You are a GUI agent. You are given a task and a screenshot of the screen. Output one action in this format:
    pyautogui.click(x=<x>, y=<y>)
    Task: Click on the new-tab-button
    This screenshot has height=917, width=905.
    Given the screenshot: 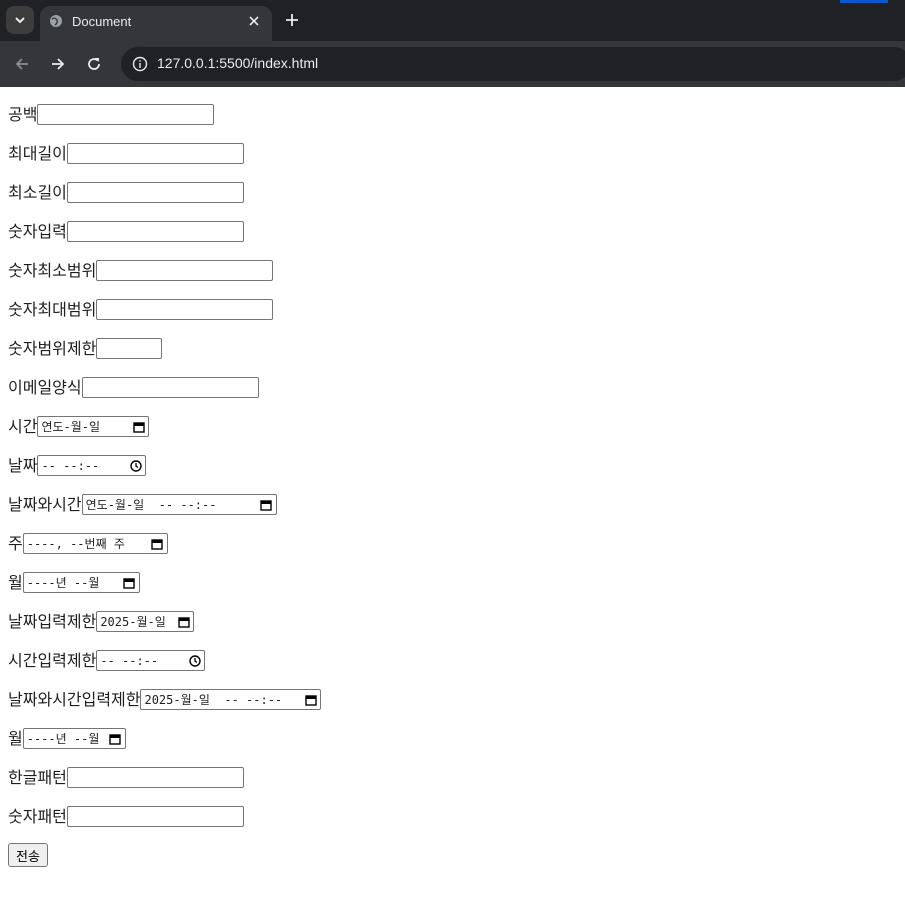 What is the action you would take?
    pyautogui.click(x=292, y=20)
    